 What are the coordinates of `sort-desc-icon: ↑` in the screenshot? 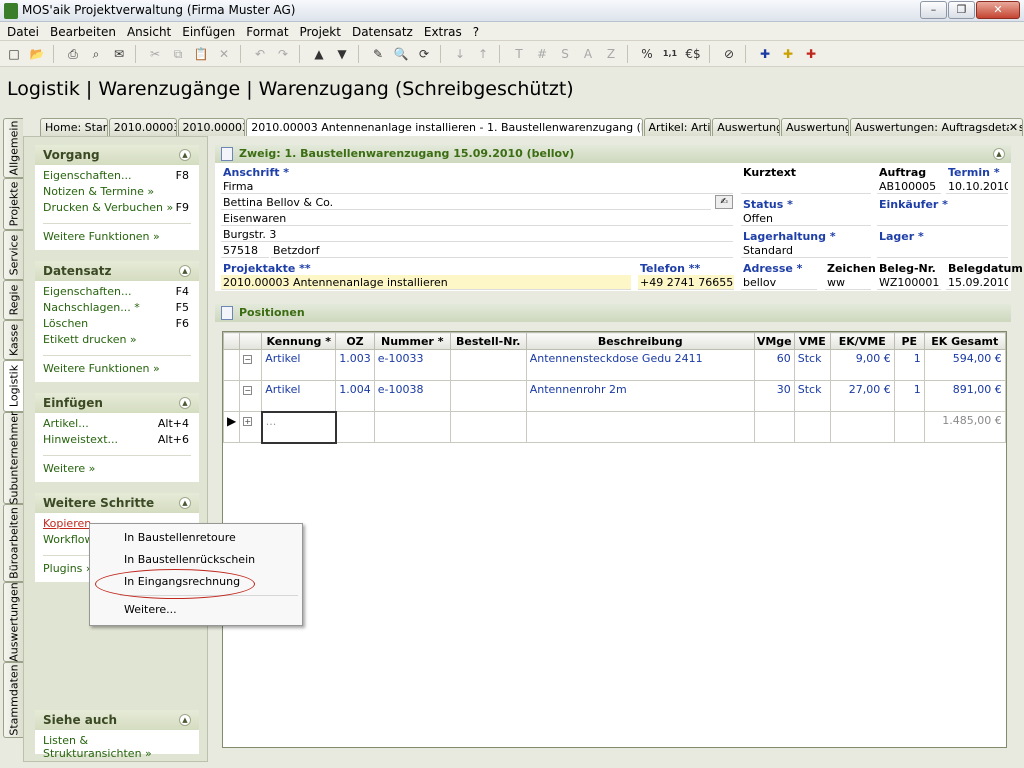 It's located at (483, 54).